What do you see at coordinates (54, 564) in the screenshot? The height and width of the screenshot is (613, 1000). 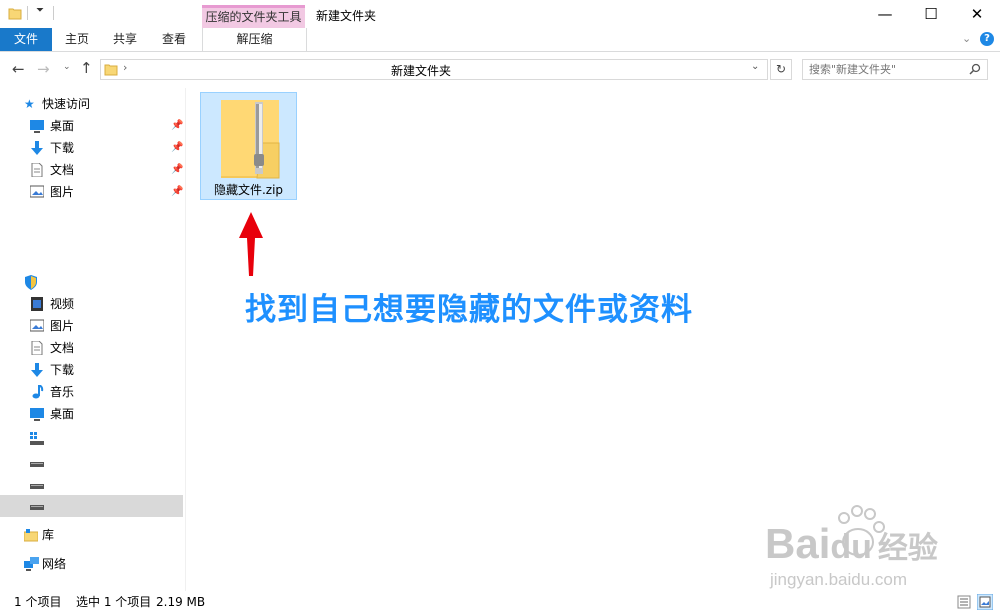 I see `nav-label: 网络` at bounding box center [54, 564].